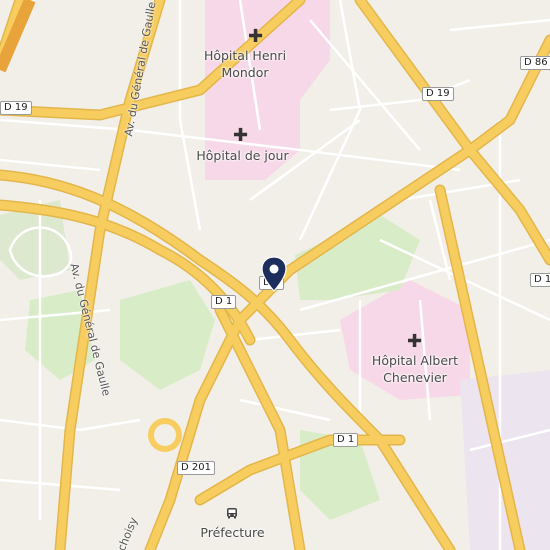  What do you see at coordinates (232, 532) in the screenshot?
I see `poi-prefecture: Préfecture` at bounding box center [232, 532].